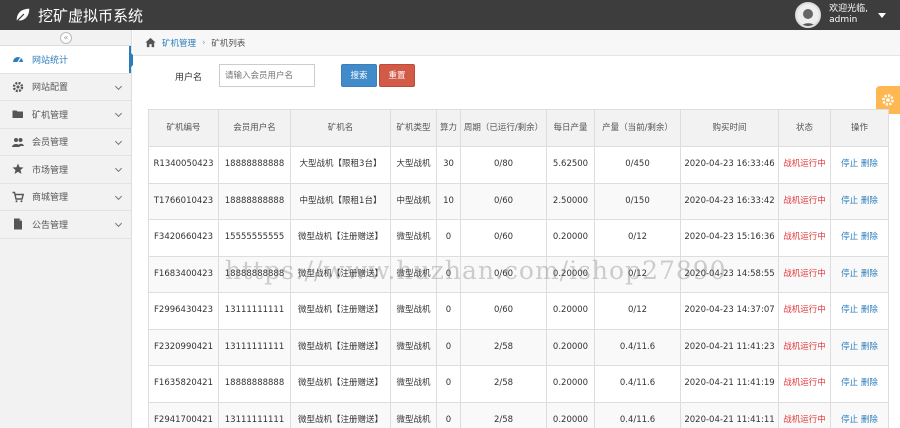  Describe the element at coordinates (448, 165) in the screenshot. I see `cell-power: 30` at that location.